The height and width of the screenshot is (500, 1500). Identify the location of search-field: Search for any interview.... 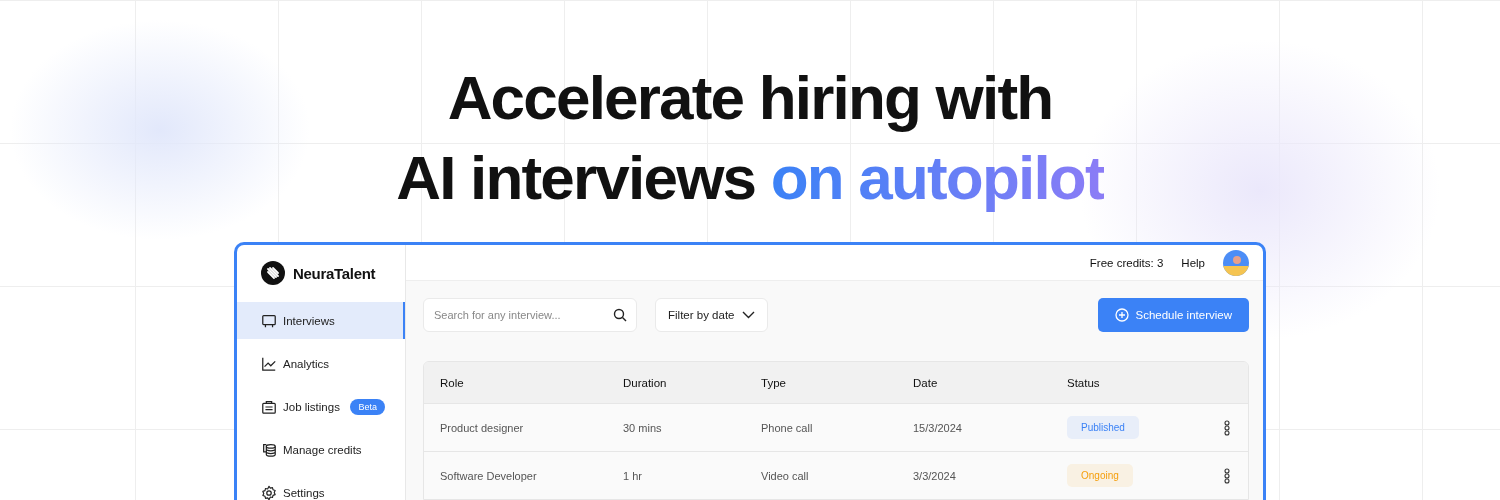
(530, 315).